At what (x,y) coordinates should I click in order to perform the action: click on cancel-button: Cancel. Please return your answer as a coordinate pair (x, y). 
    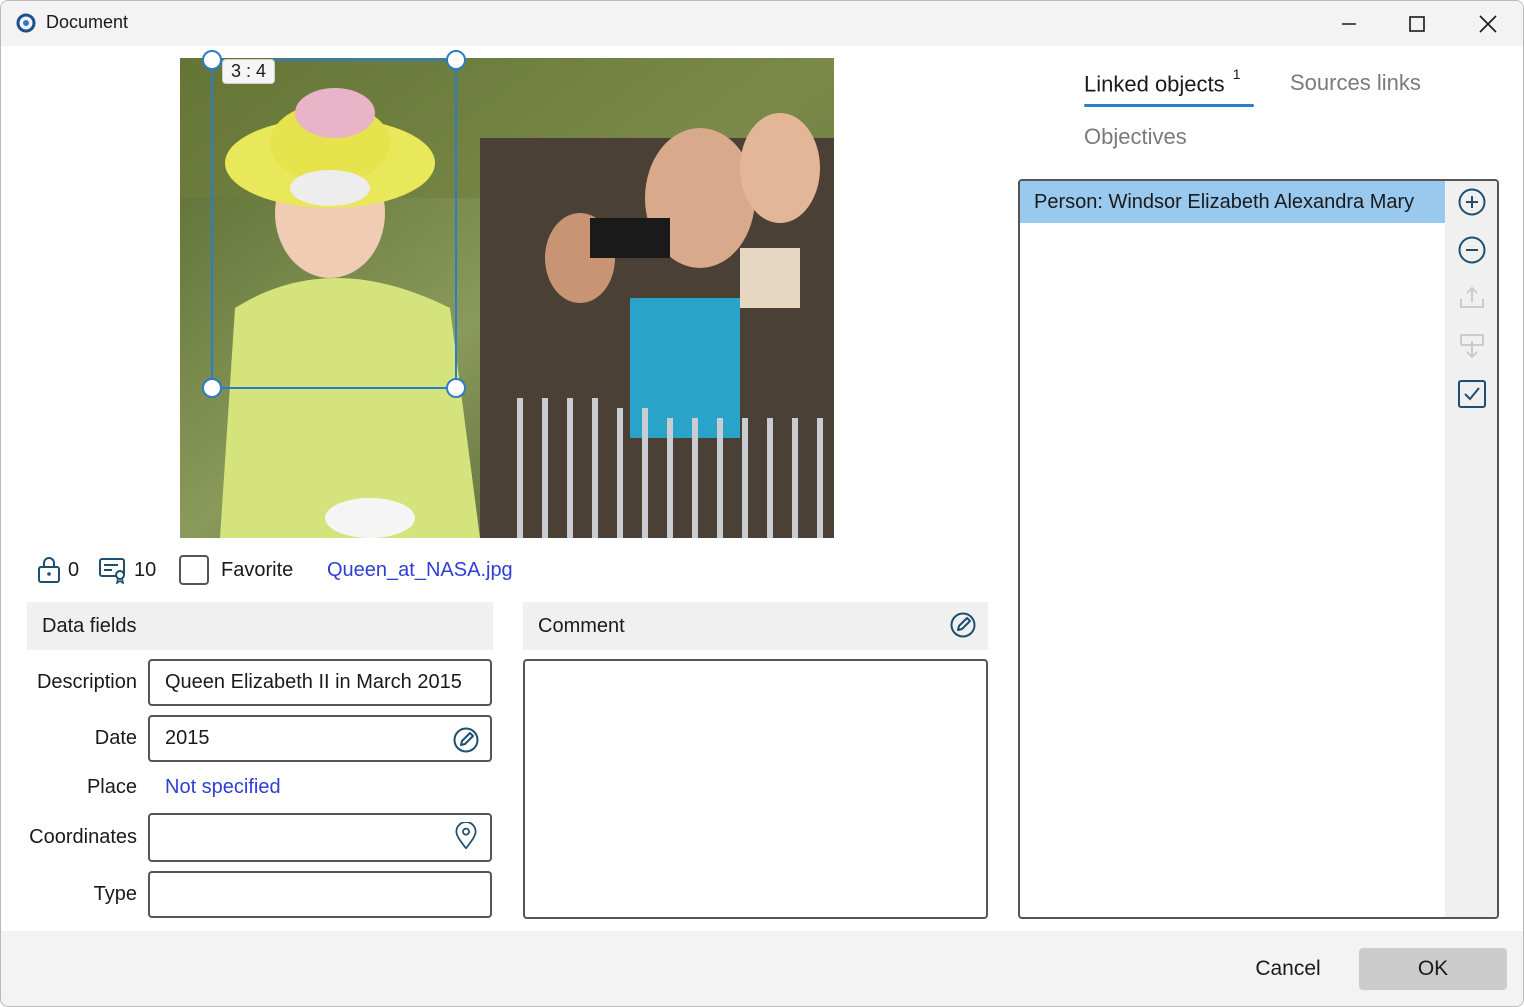
    Looking at the image, I should click on (1288, 969).